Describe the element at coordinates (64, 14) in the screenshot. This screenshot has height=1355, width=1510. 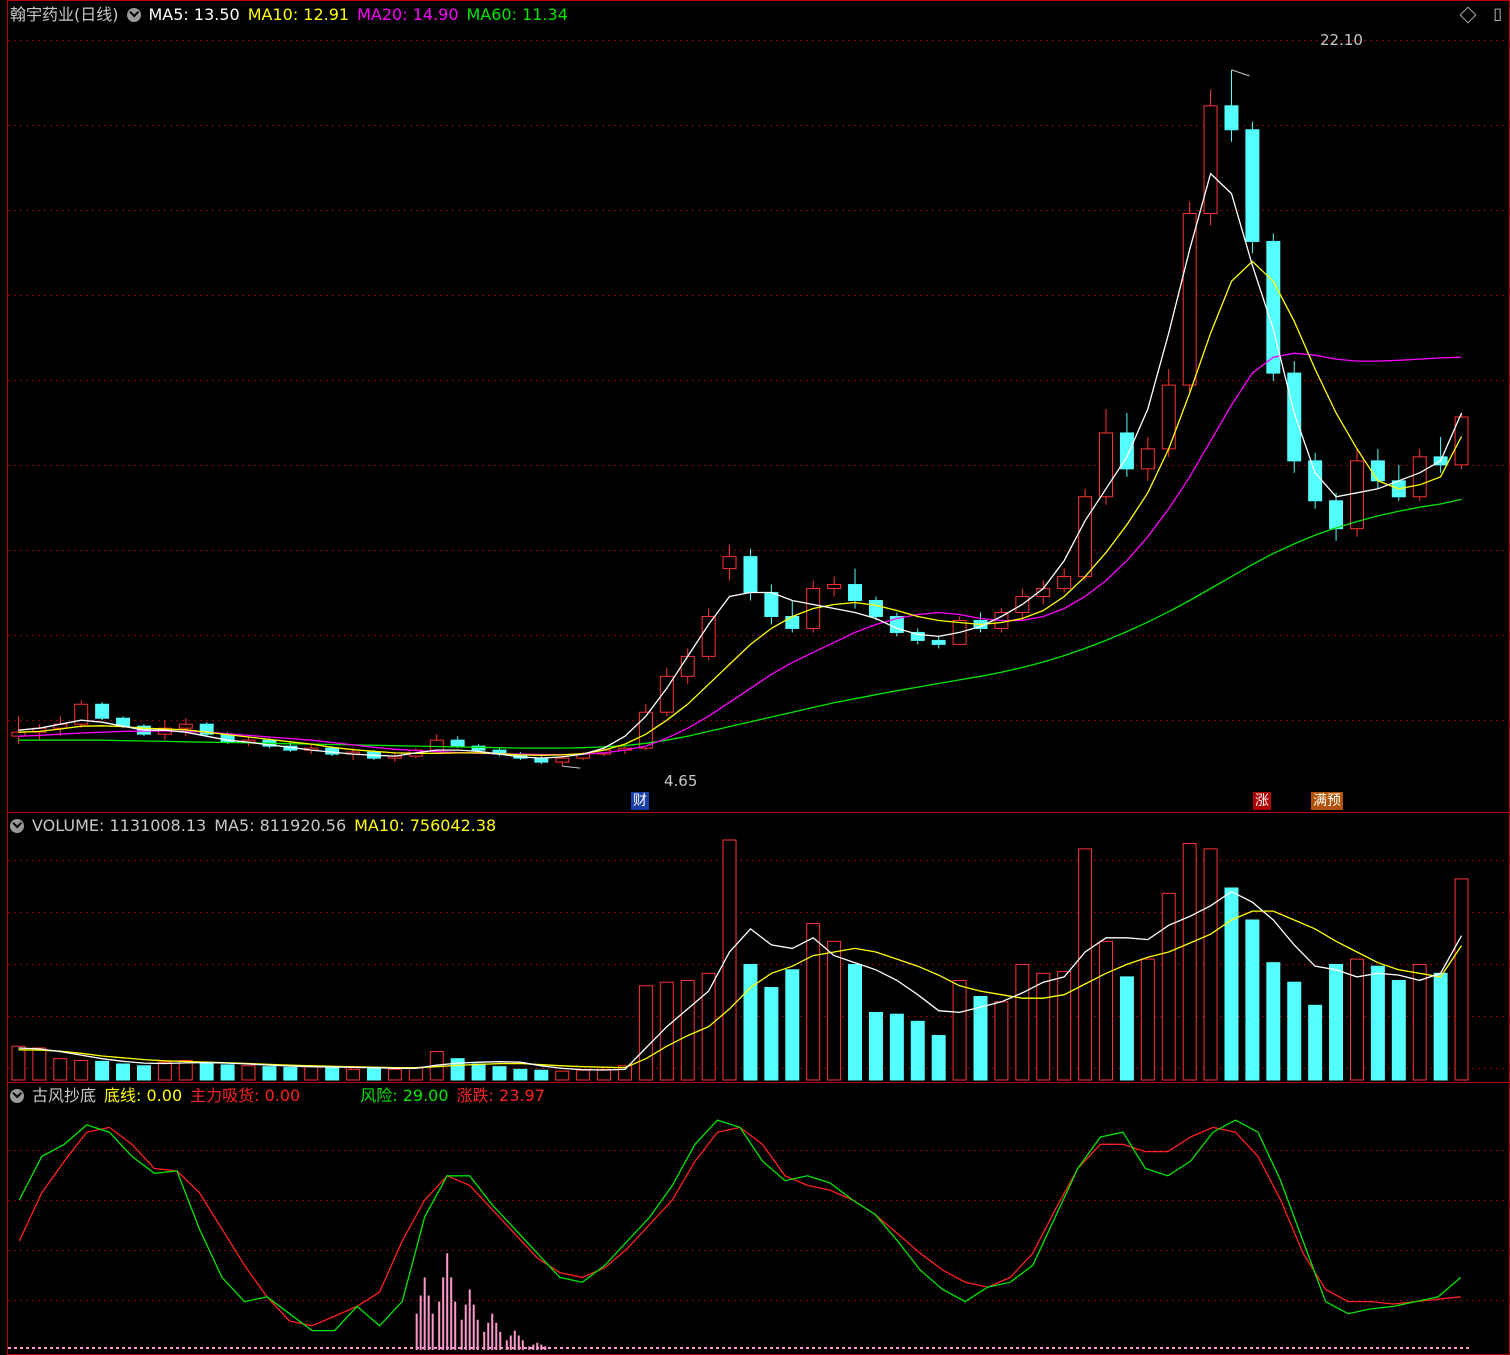
I see `stock-name: 翰宇药业(日线)` at that location.